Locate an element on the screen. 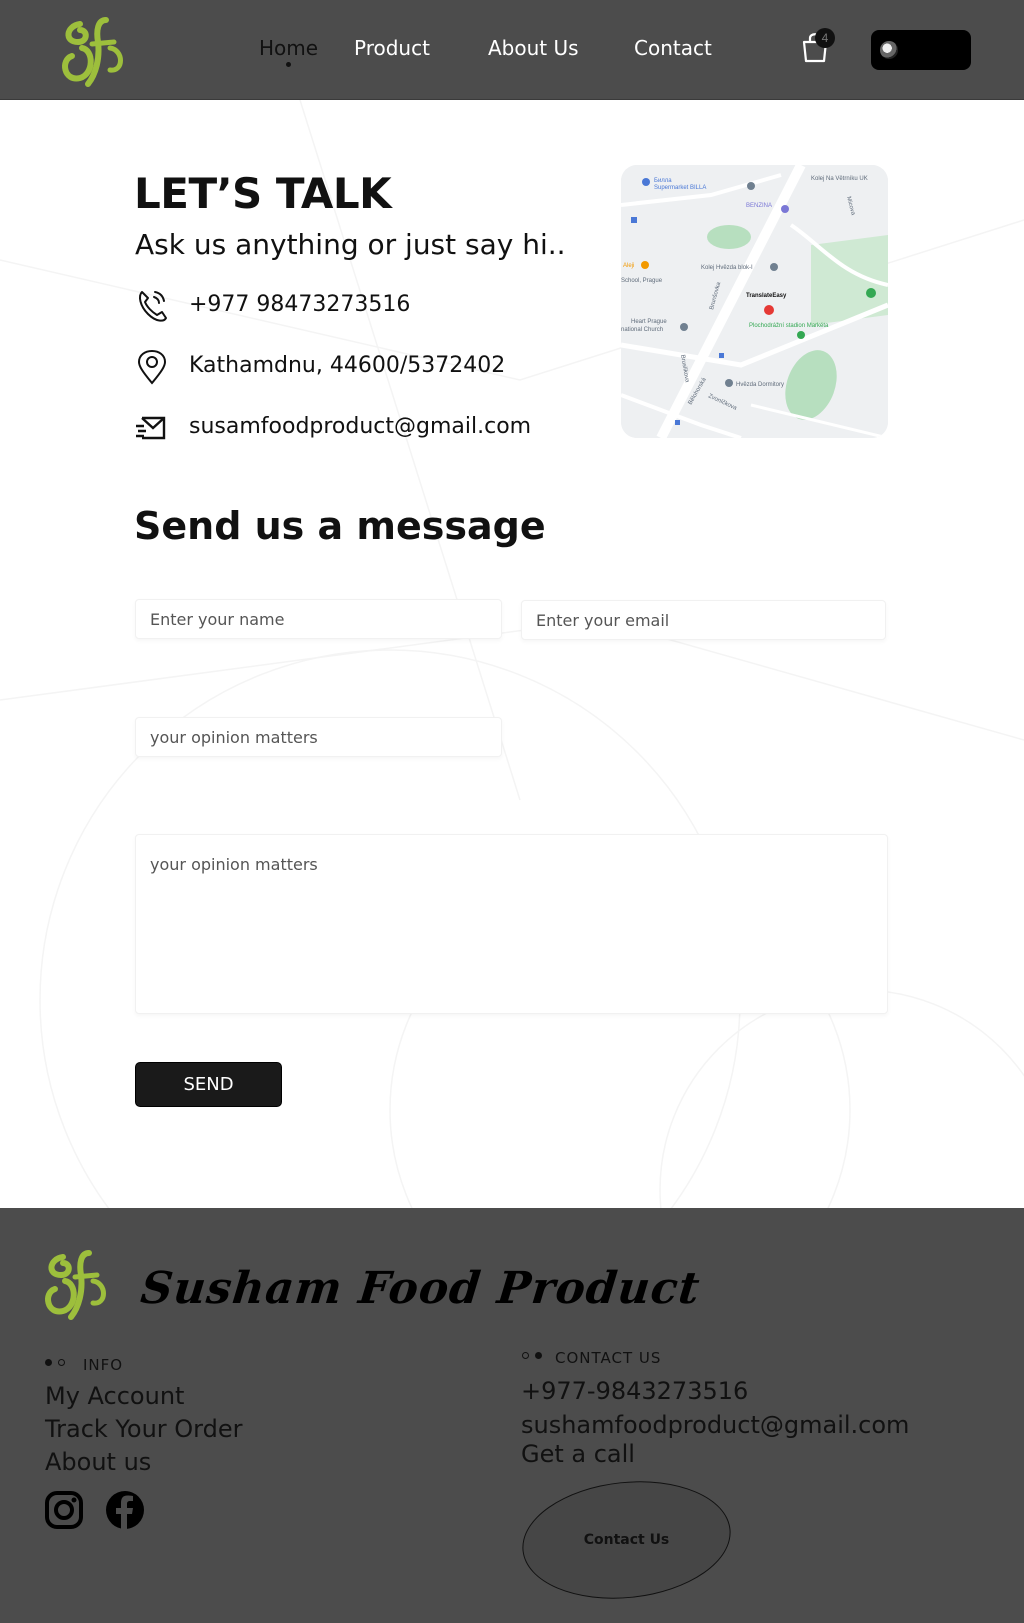 The height and width of the screenshot is (1623, 1024). site-header: Home Product About Us Contact 4 is located at coordinates (512, 50).